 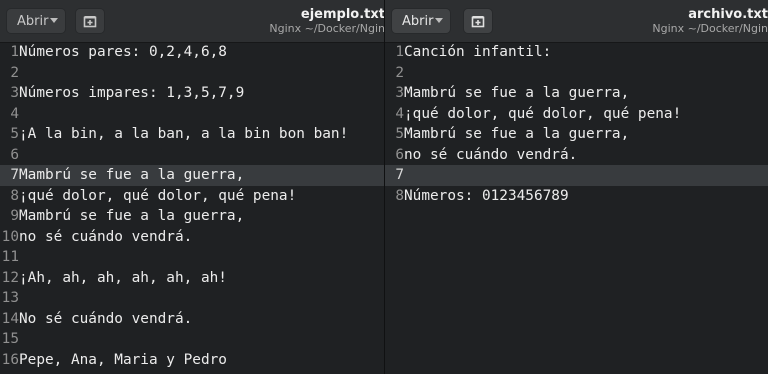 What do you see at coordinates (576, 21) in the screenshot?
I see `header-bar: Abrir archivo.txt Nginx ~/Docker/Ngin` at bounding box center [576, 21].